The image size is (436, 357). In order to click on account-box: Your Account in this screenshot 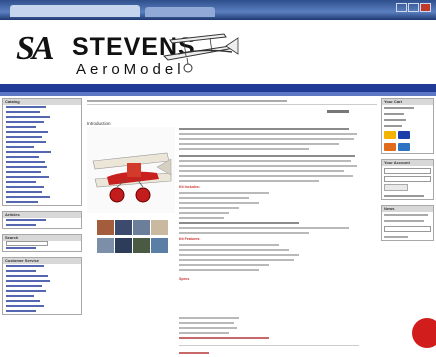, I will do `click(407, 179)`.